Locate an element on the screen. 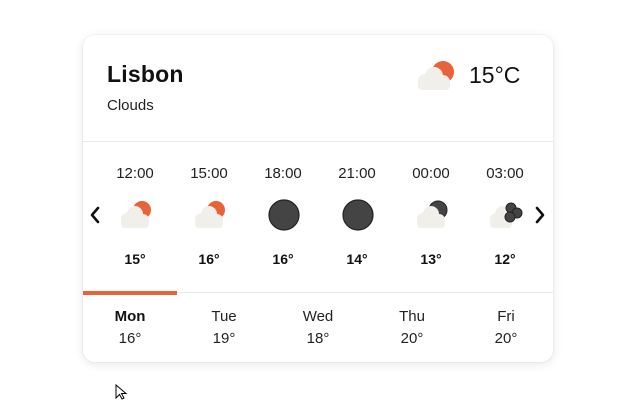  day-tab-wed: Wed 18° is located at coordinates (318, 327).